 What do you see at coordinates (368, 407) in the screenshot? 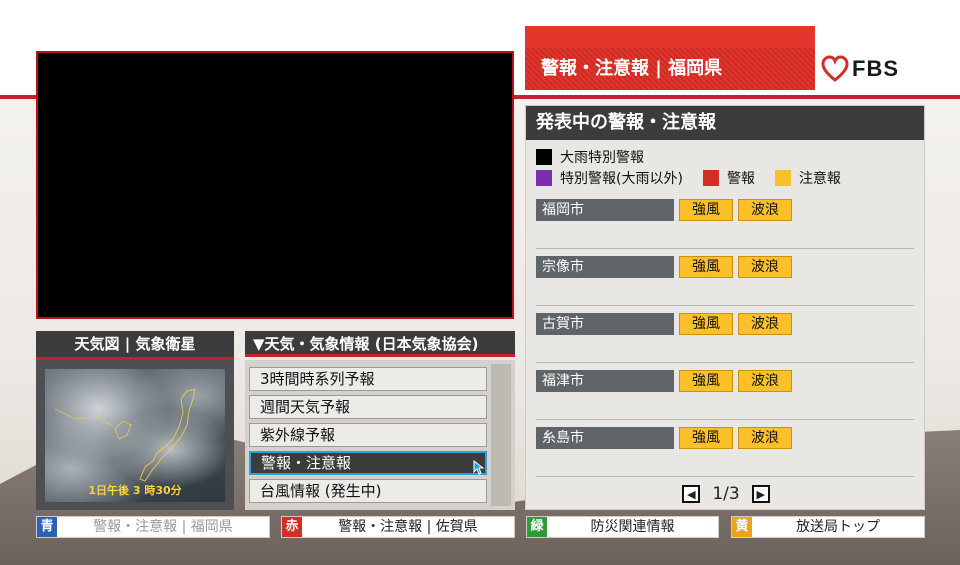
I see `menu-item-weekly-forecast: 週間天気予報` at bounding box center [368, 407].